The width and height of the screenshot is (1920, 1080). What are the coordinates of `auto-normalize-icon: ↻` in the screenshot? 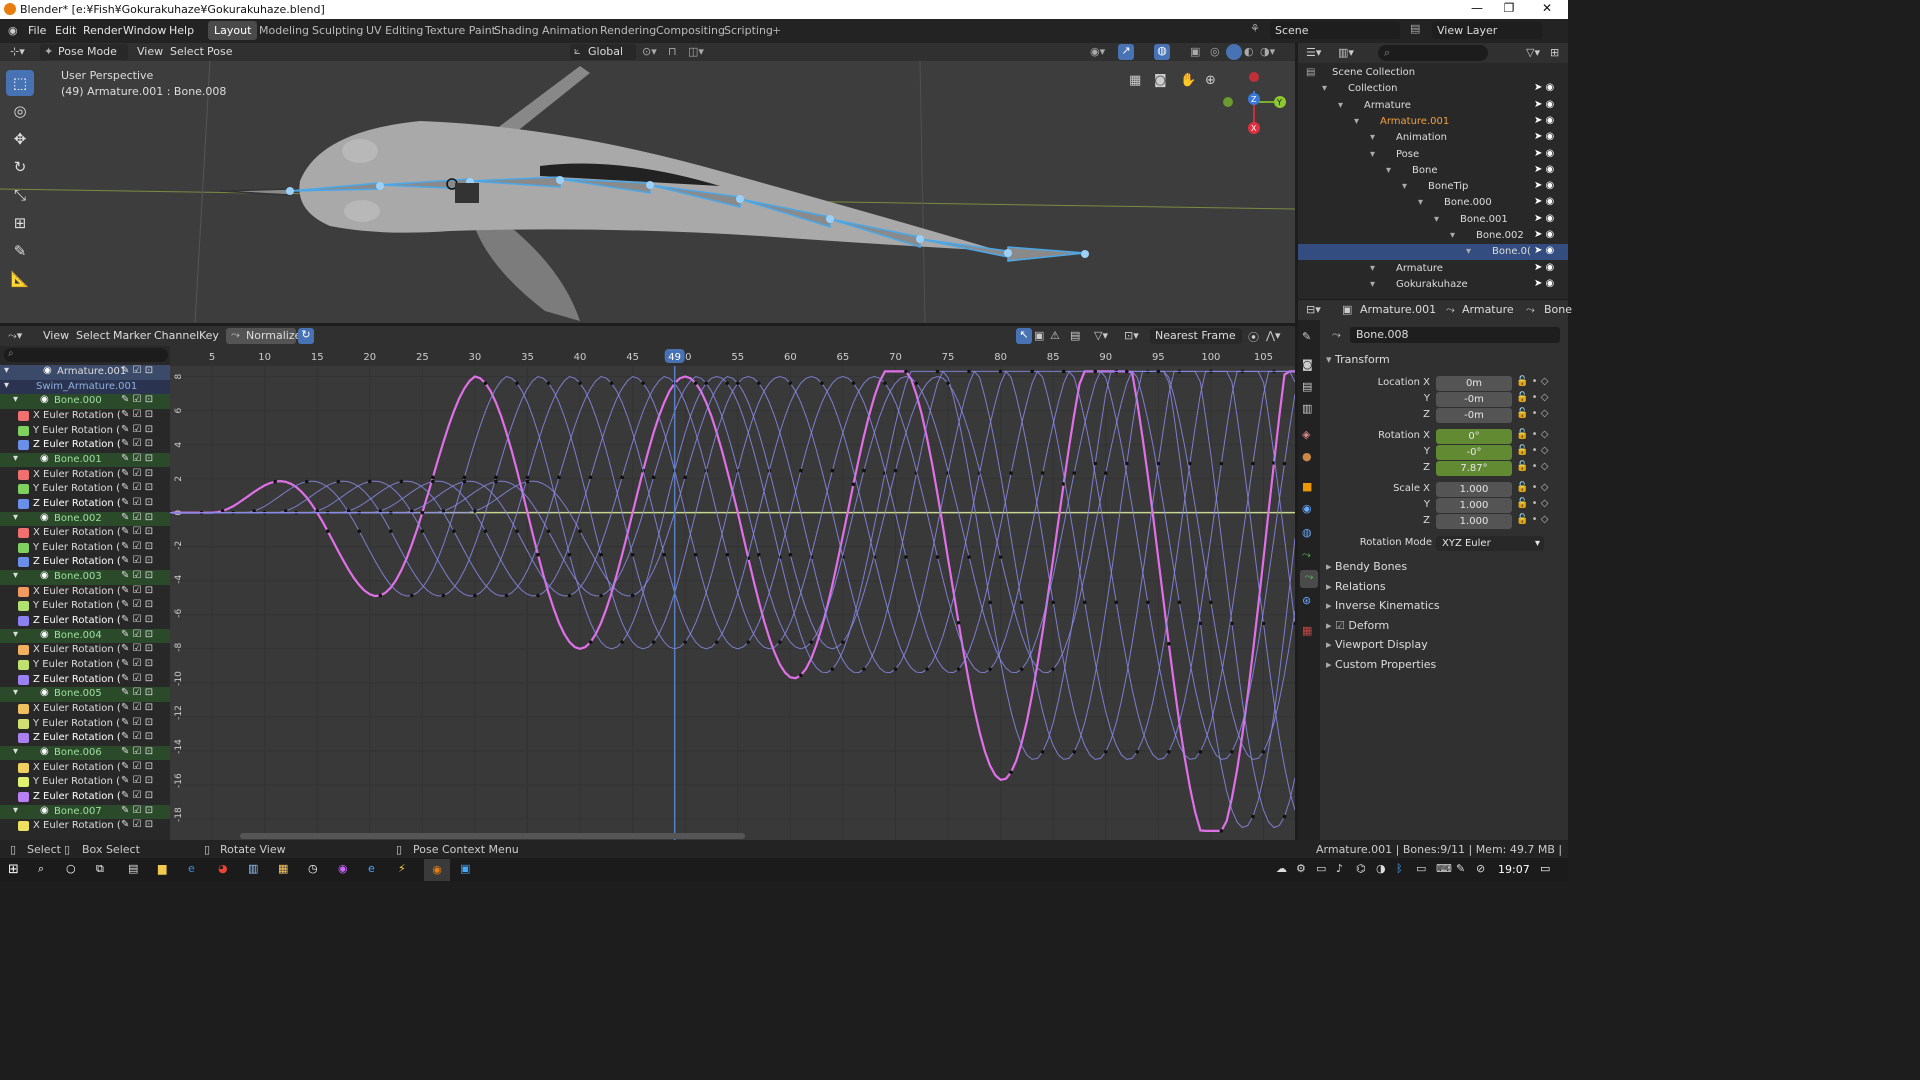 It's located at (306, 336).